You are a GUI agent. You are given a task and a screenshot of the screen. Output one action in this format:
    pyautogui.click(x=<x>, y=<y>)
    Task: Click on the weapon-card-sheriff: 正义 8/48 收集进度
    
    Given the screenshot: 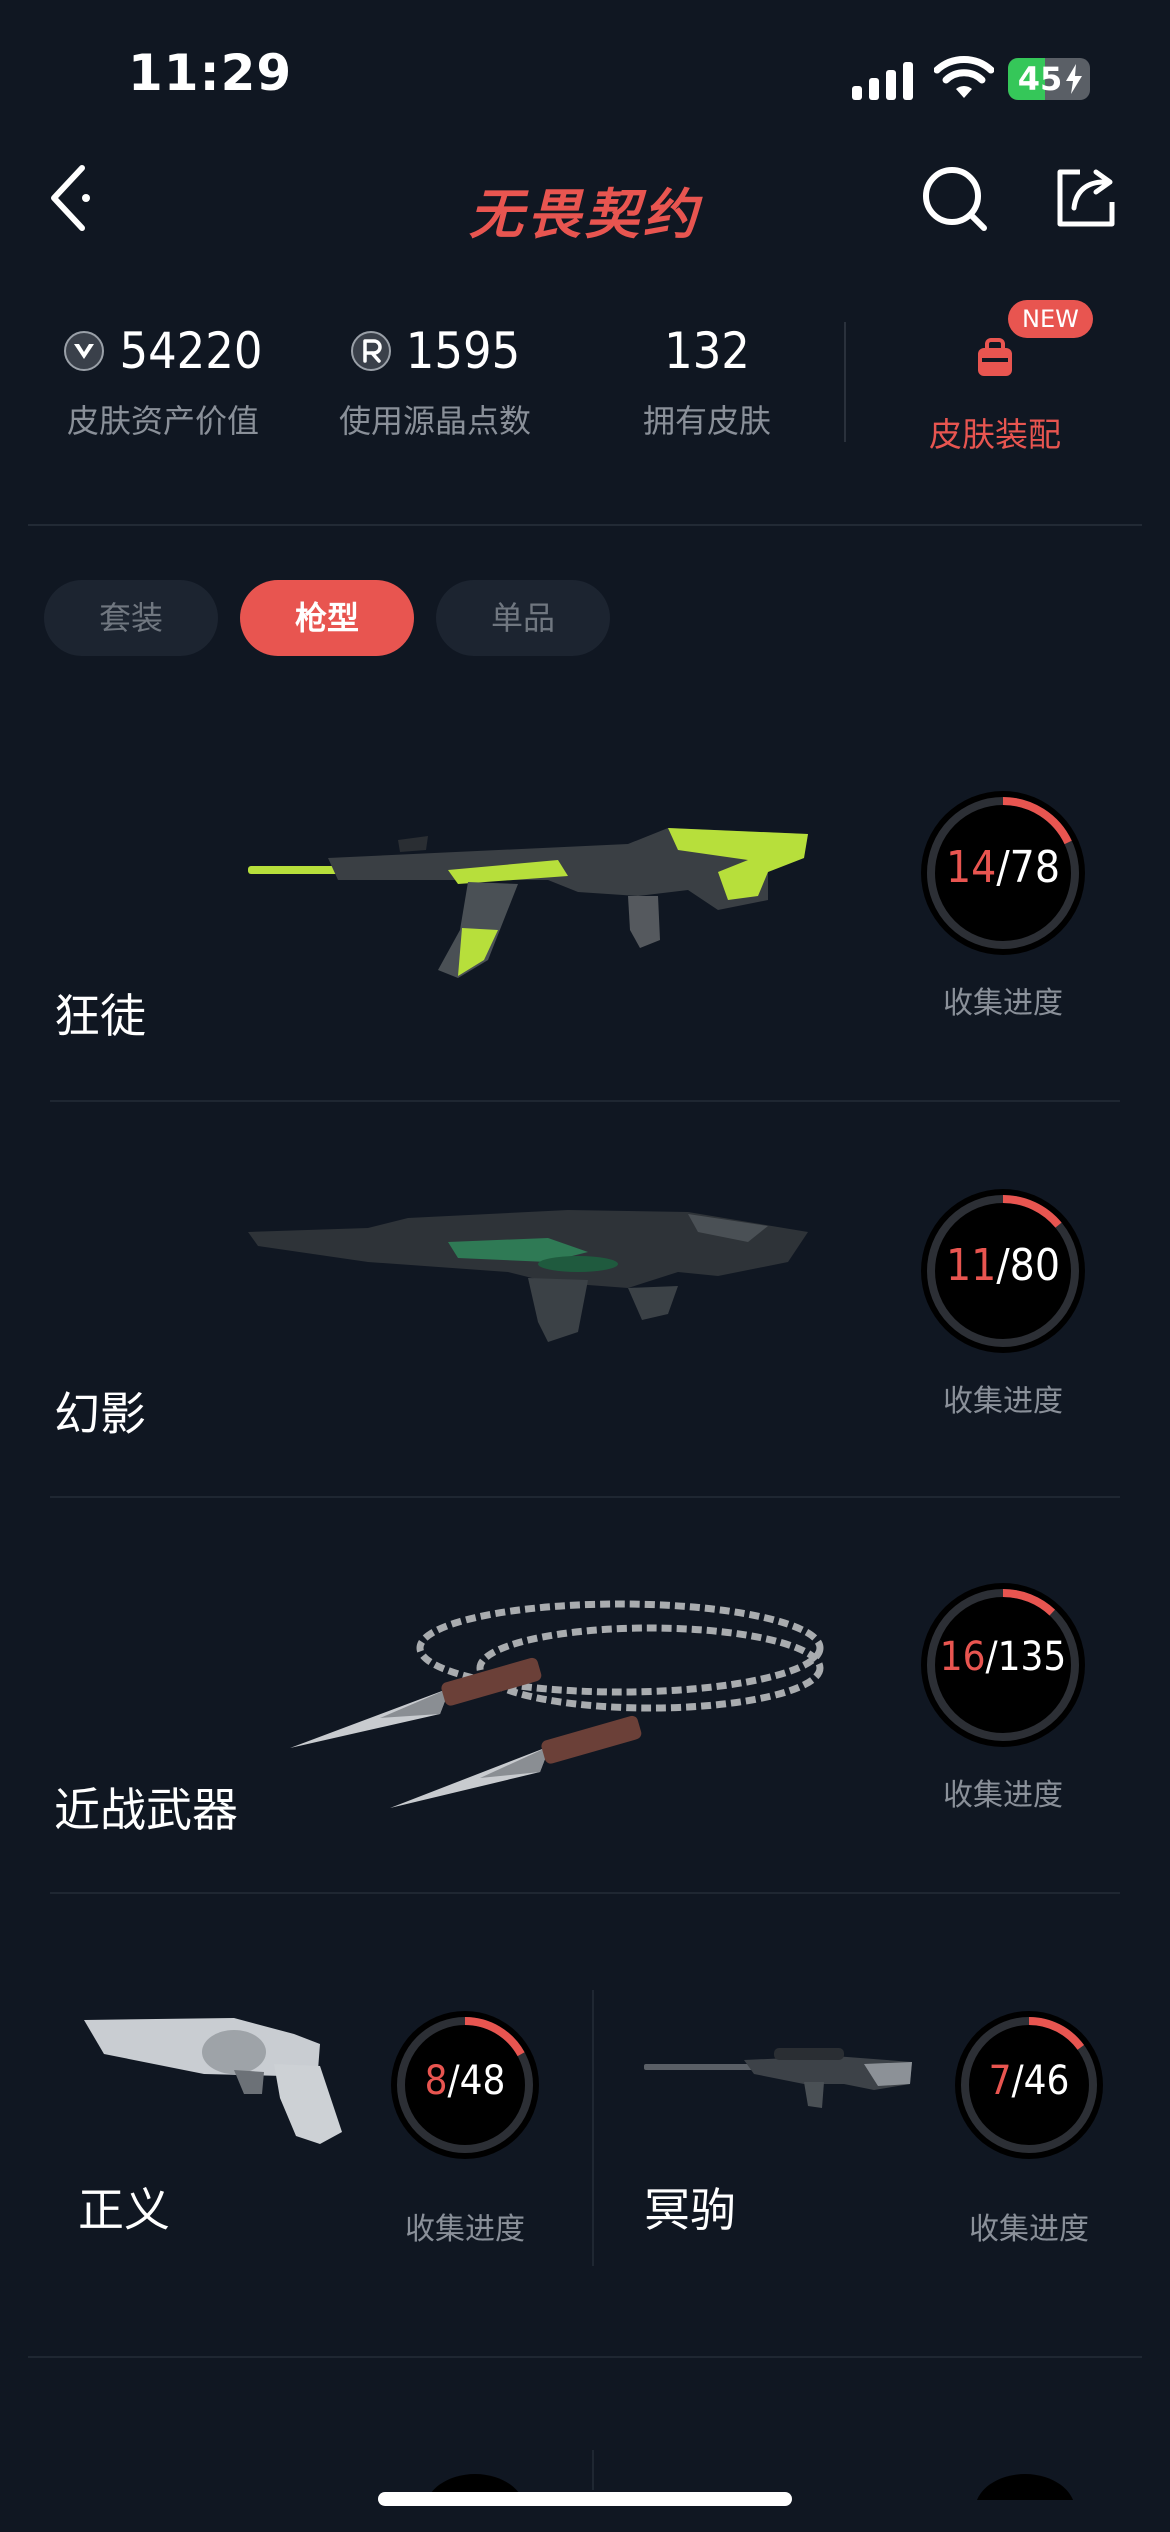 What is the action you would take?
    pyautogui.click(x=315, y=2124)
    